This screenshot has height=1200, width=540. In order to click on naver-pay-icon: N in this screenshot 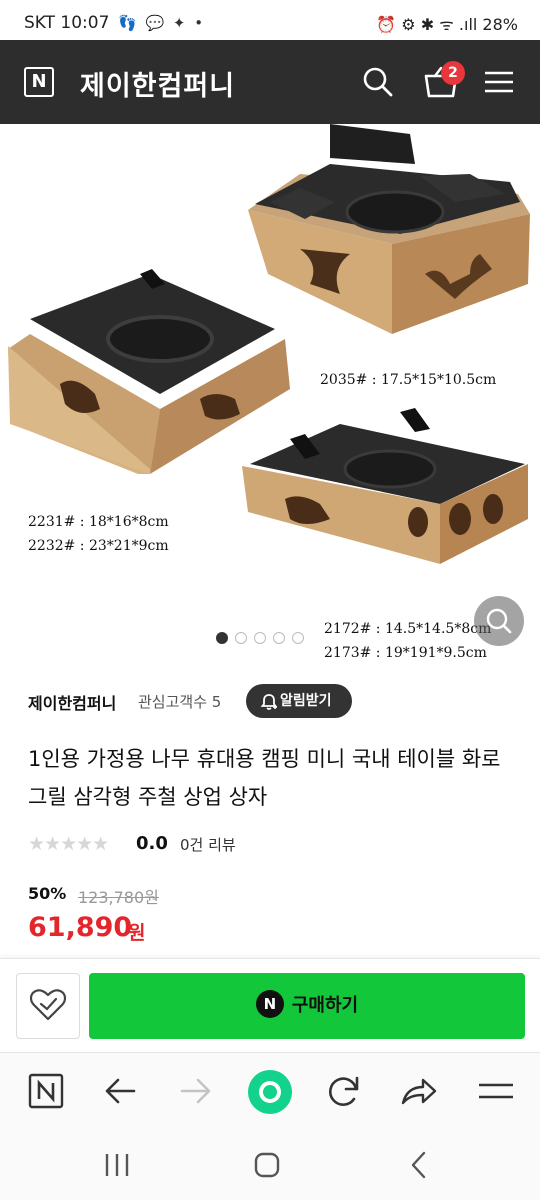, I will do `click(269, 1004)`.